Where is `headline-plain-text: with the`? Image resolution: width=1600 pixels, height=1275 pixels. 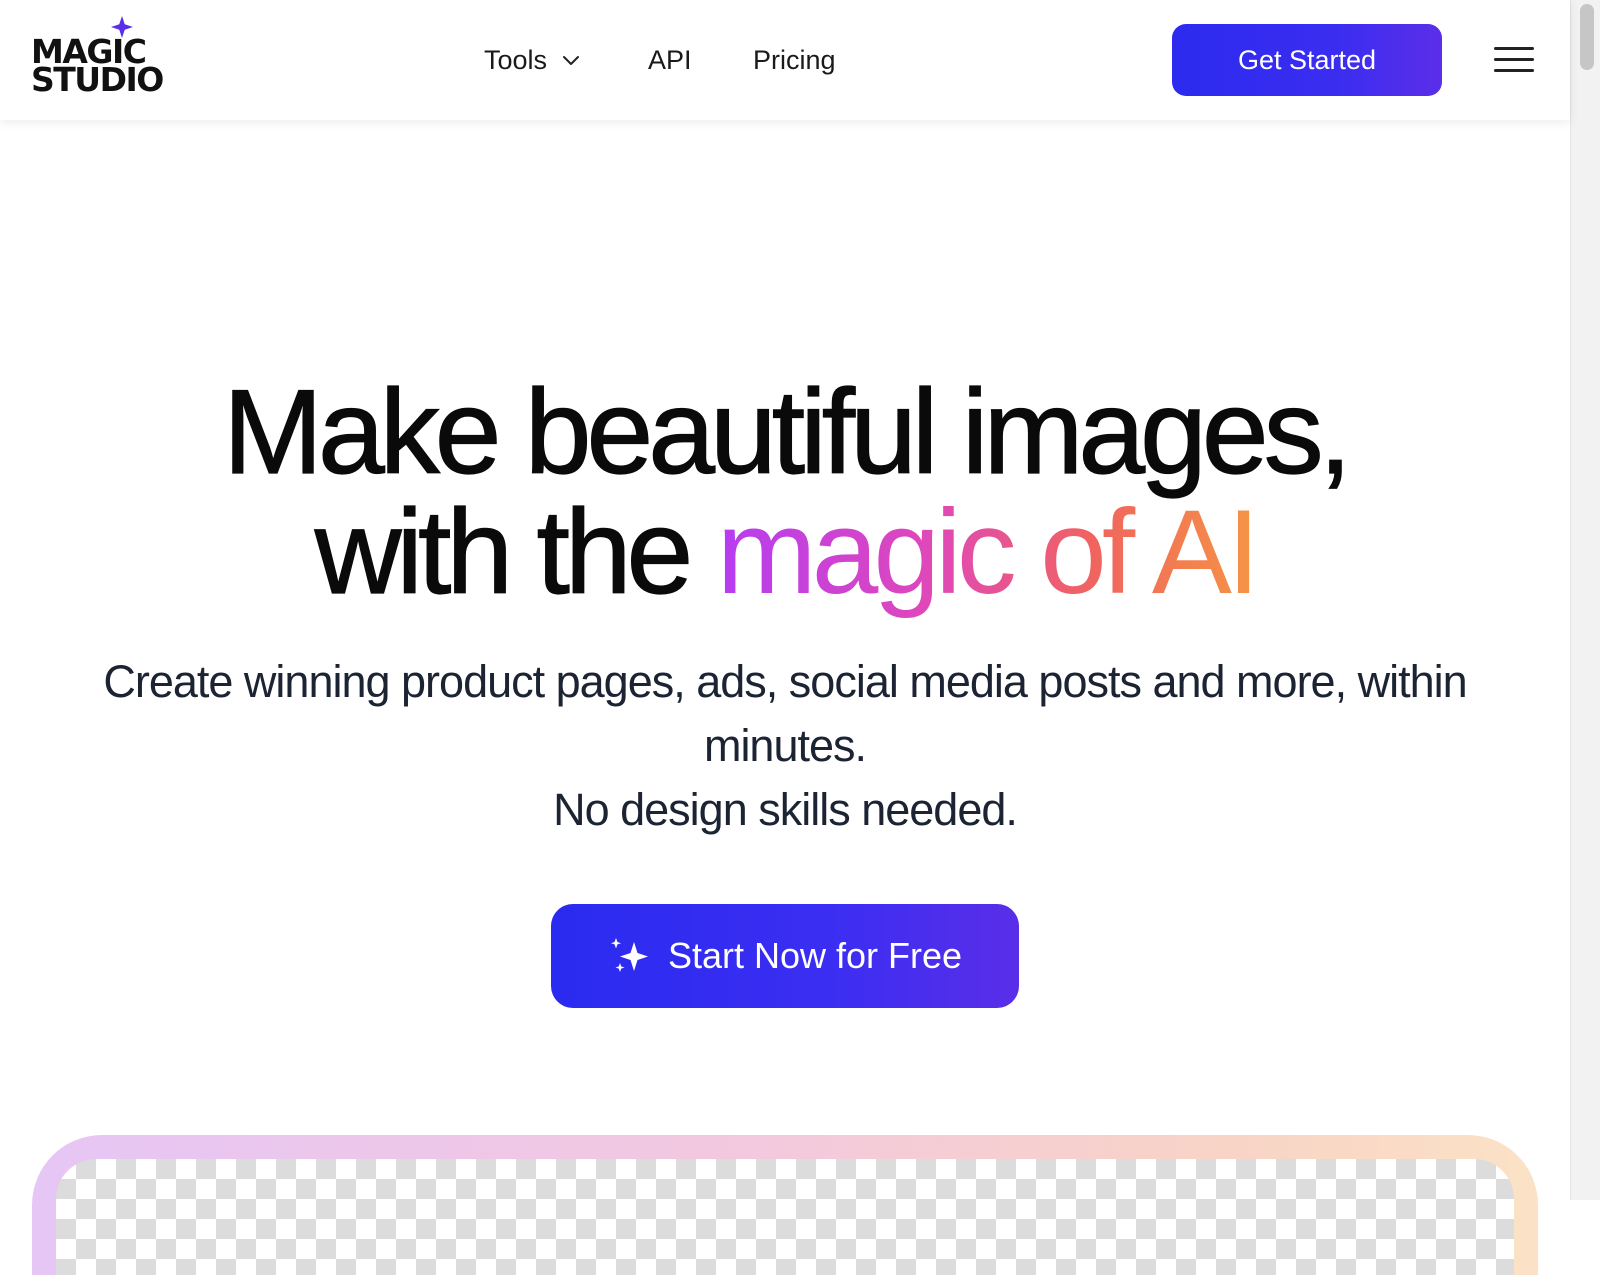
headline-plain-text: with the is located at coordinates (515, 552).